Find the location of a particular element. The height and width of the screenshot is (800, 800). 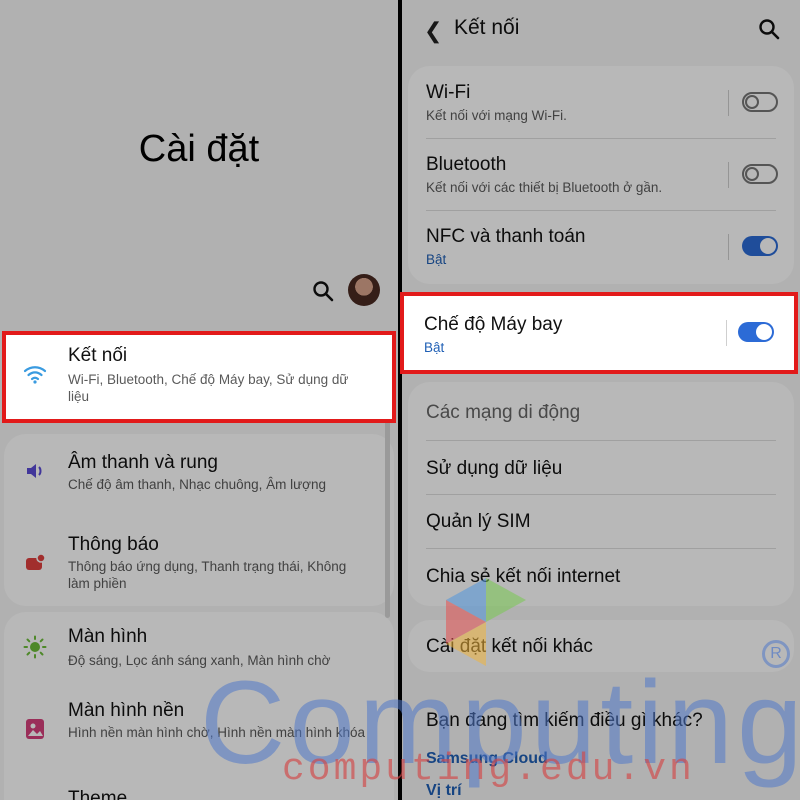

page-title: Kết nối is located at coordinates (487, 27).